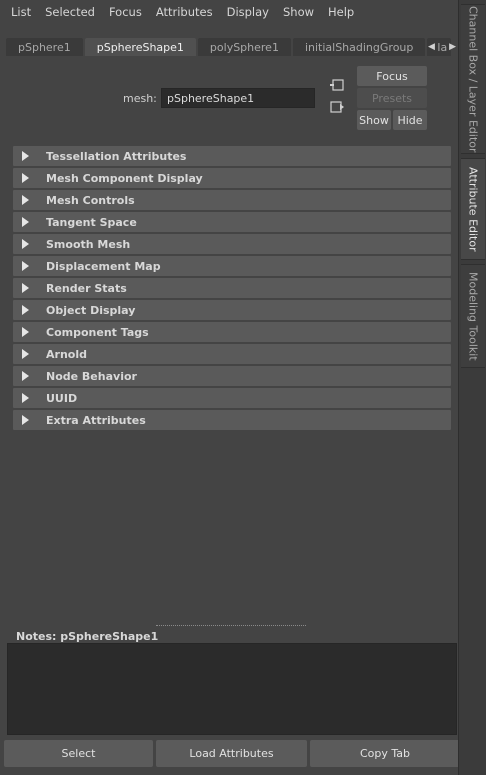  Describe the element at coordinates (97, 332) in the screenshot. I see `section-label: Component Tags` at that location.